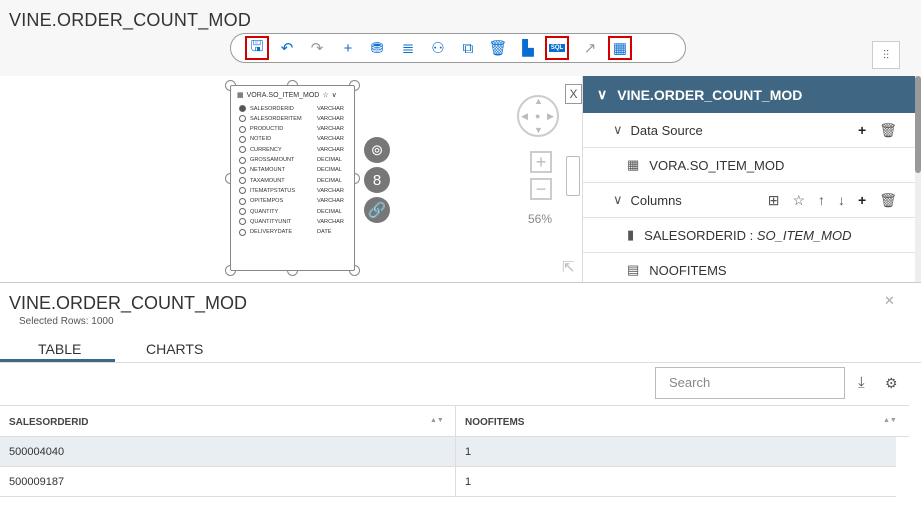 Image resolution: width=921 pixels, height=505 pixels. I want to click on table-row: 500009187 1, so click(448, 482).